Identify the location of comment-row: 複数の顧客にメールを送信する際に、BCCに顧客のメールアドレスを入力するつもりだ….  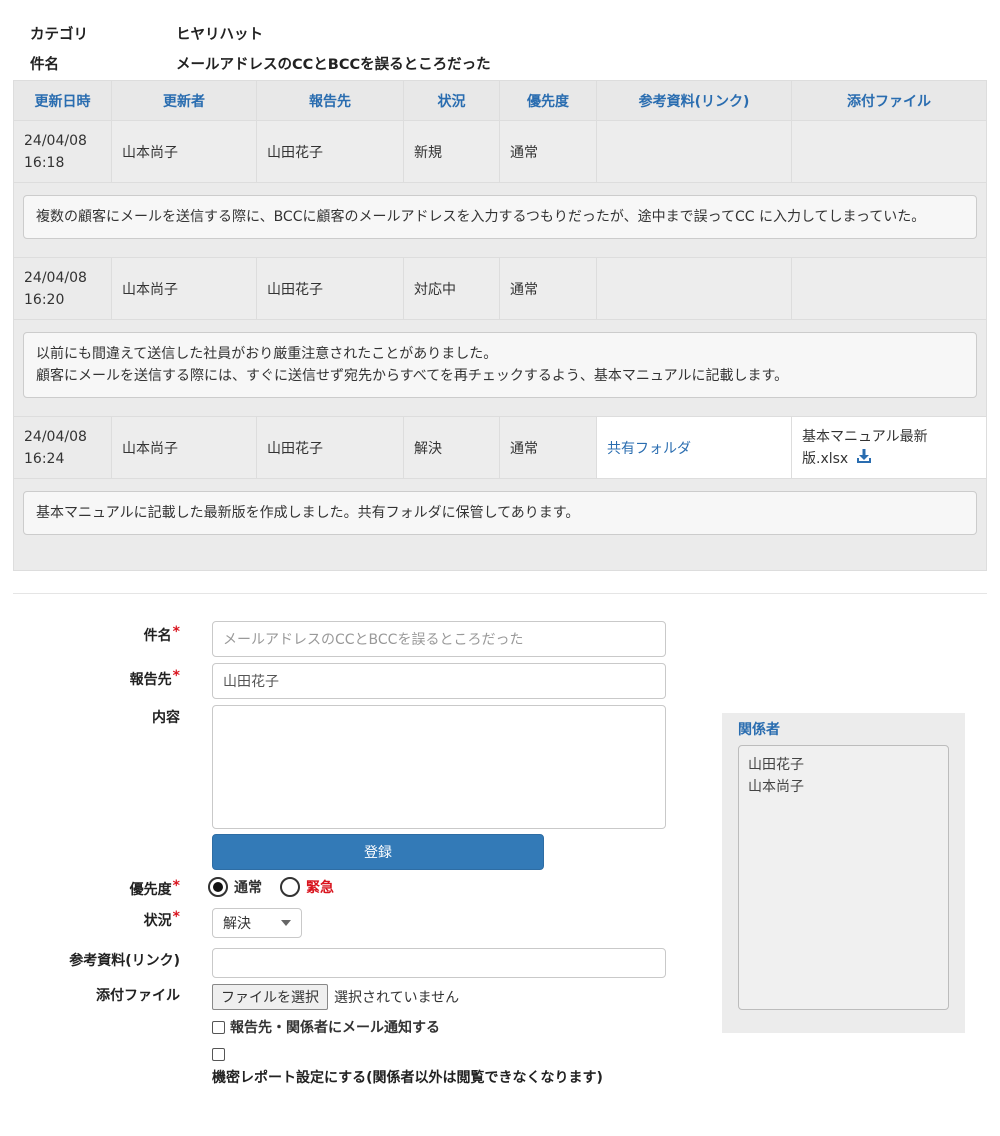
(500, 220).